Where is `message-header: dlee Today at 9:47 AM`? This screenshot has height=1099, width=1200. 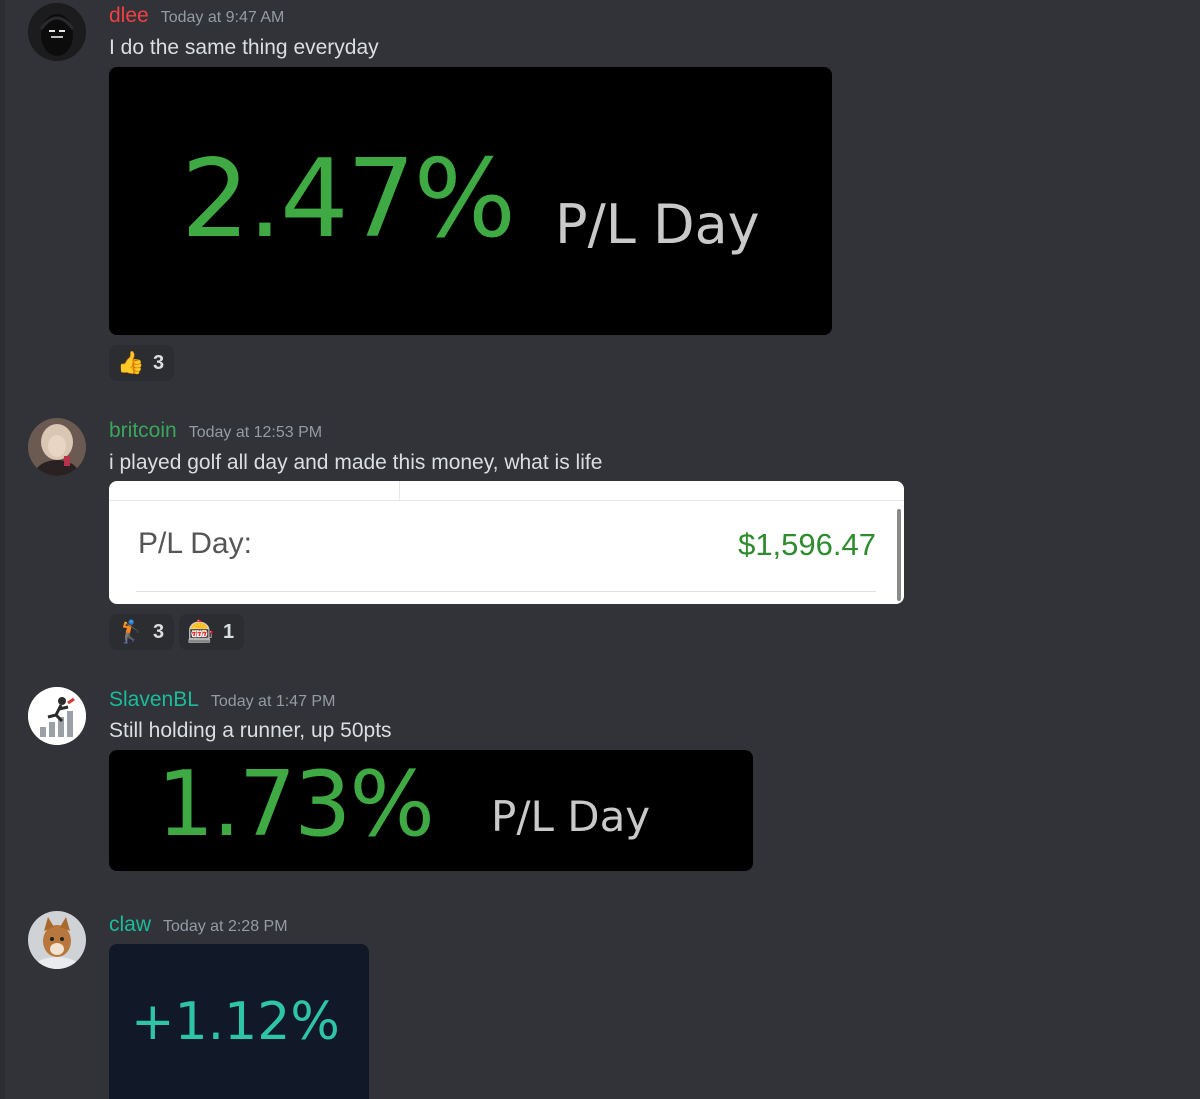 message-header: dlee Today at 9:47 AM is located at coordinates (196, 16).